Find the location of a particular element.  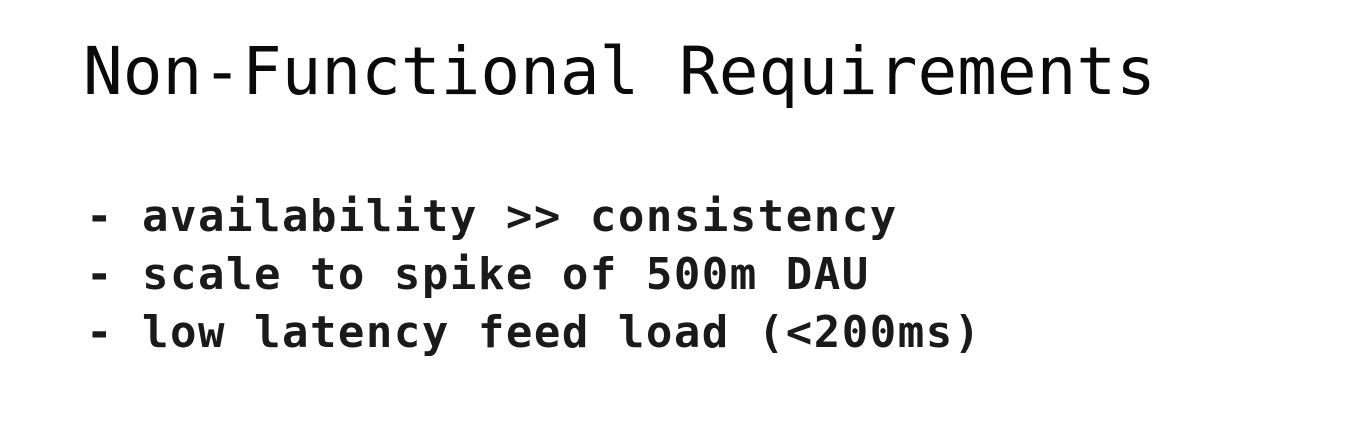

list-item: - low latency feed load (<200ms) is located at coordinates (534, 333).